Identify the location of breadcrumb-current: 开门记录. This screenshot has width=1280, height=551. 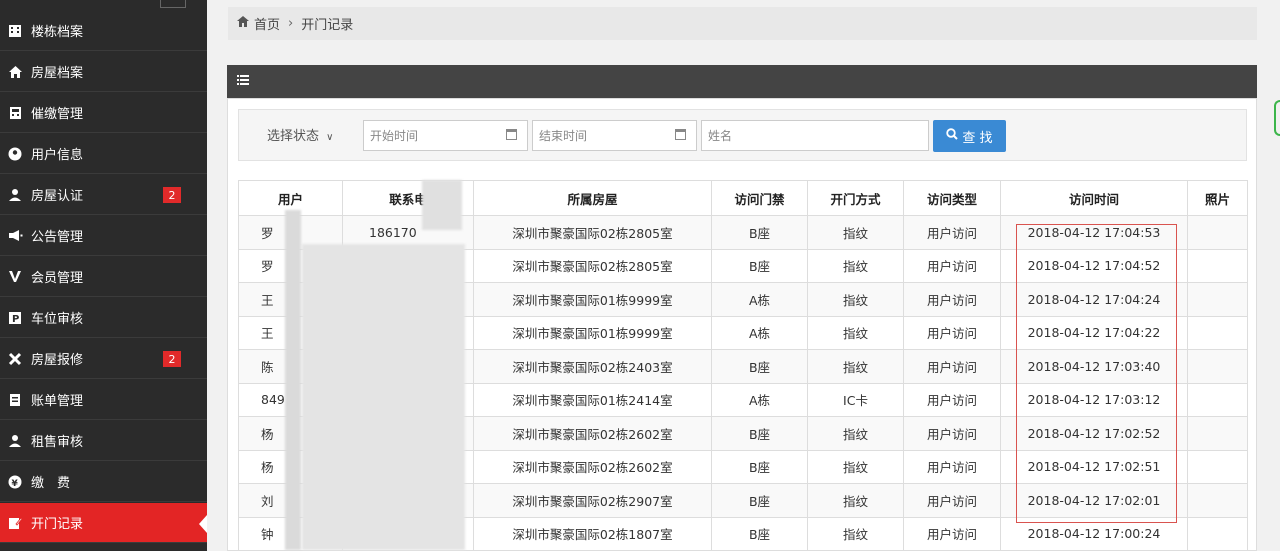
(327, 25).